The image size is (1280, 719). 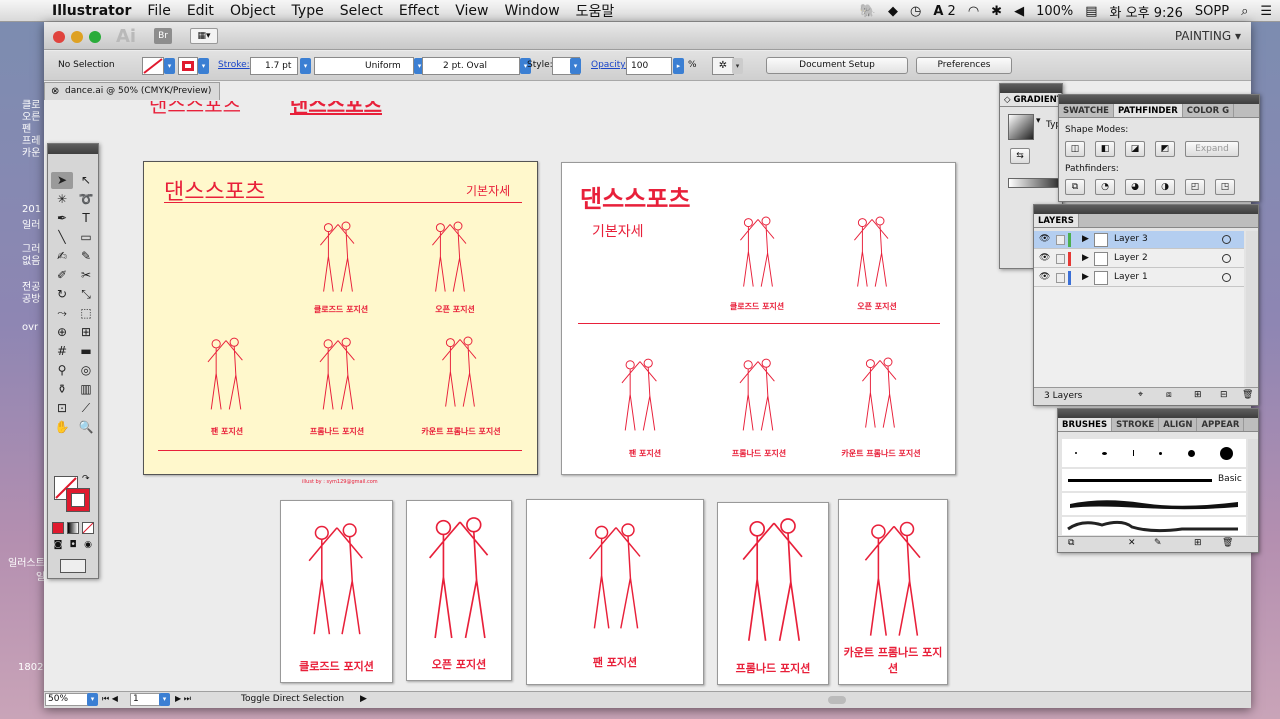 What do you see at coordinates (145, 699) in the screenshot?
I see `artboard-number-input: 1` at bounding box center [145, 699].